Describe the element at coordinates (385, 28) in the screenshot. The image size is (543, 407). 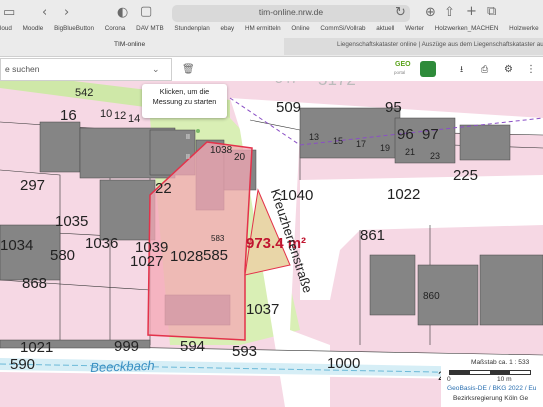
I see `bookmark-item: aktuell` at that location.